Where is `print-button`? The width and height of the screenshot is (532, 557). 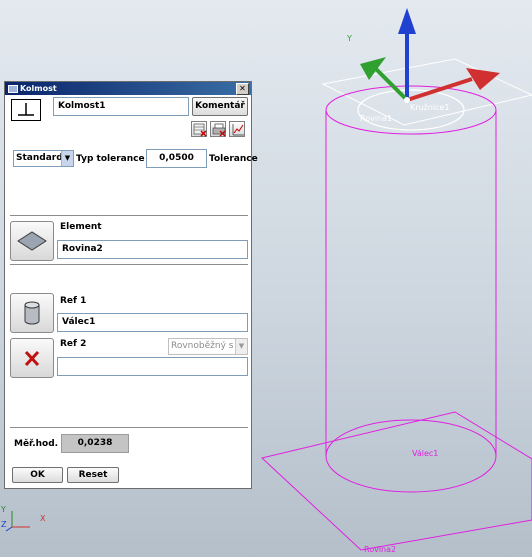 print-button is located at coordinates (218, 129).